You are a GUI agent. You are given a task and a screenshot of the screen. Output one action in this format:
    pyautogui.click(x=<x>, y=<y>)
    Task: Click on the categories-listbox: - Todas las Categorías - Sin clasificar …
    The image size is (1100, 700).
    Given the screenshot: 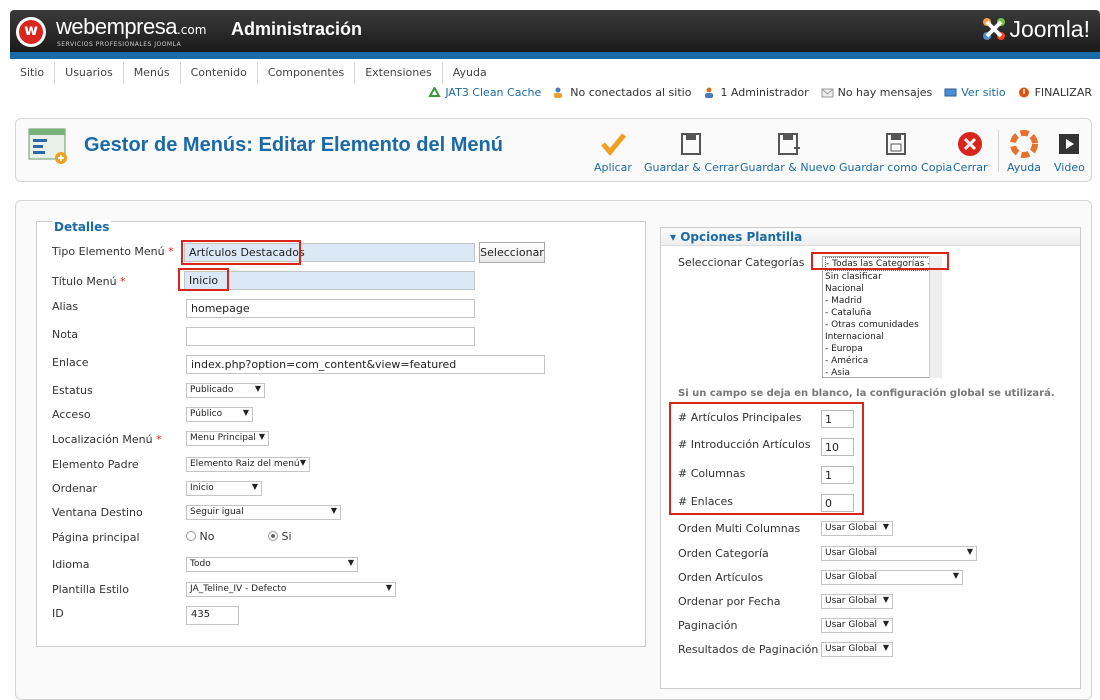 What is the action you would take?
    pyautogui.click(x=882, y=317)
    